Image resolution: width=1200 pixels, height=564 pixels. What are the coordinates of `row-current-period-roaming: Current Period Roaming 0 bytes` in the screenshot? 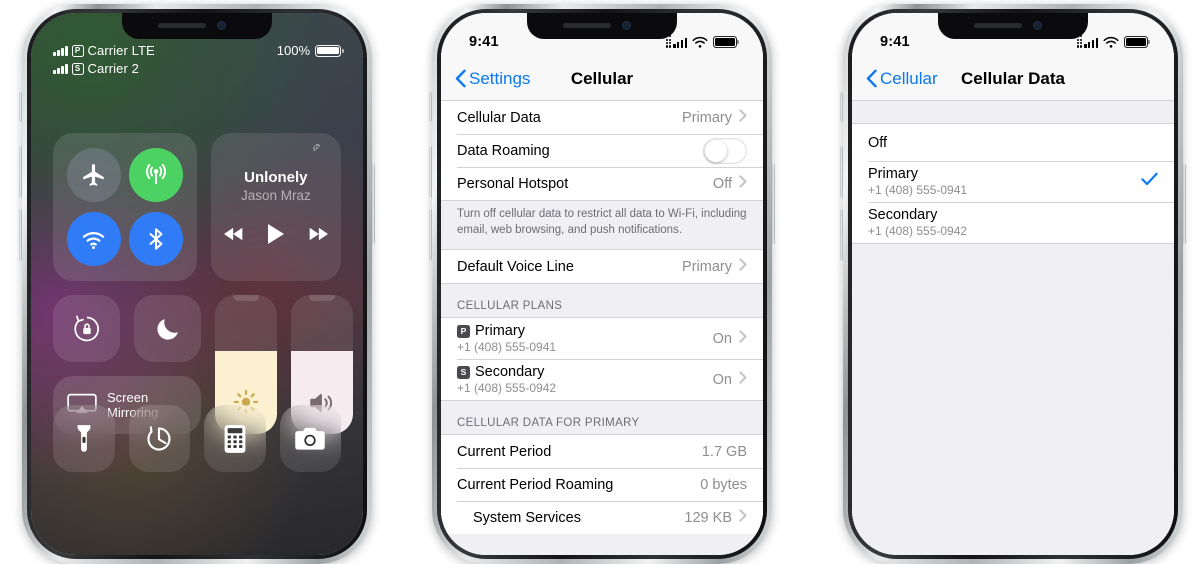 It's located at (602, 485).